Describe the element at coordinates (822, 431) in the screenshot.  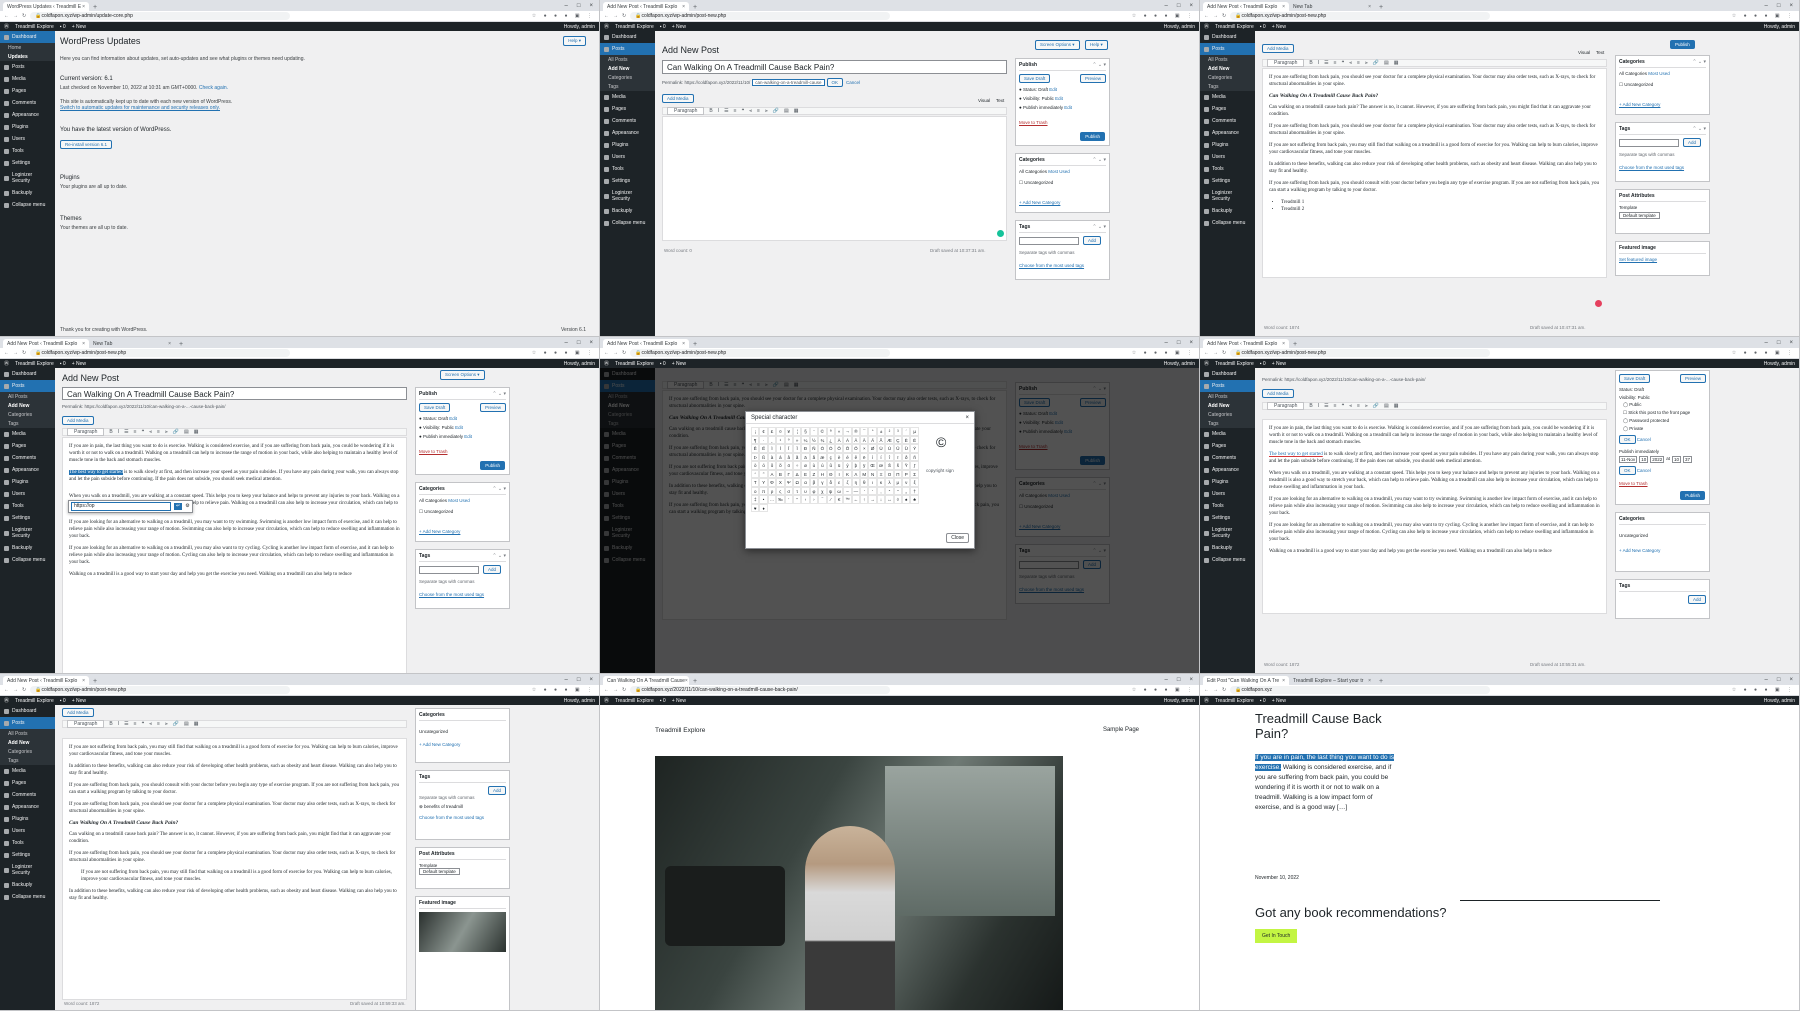
I see `character-cell: ©` at that location.